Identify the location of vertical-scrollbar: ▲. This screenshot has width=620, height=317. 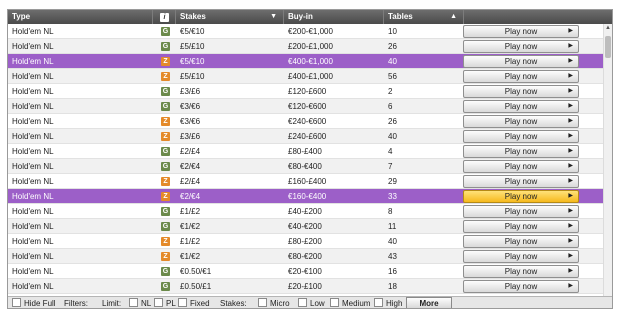
(607, 160).